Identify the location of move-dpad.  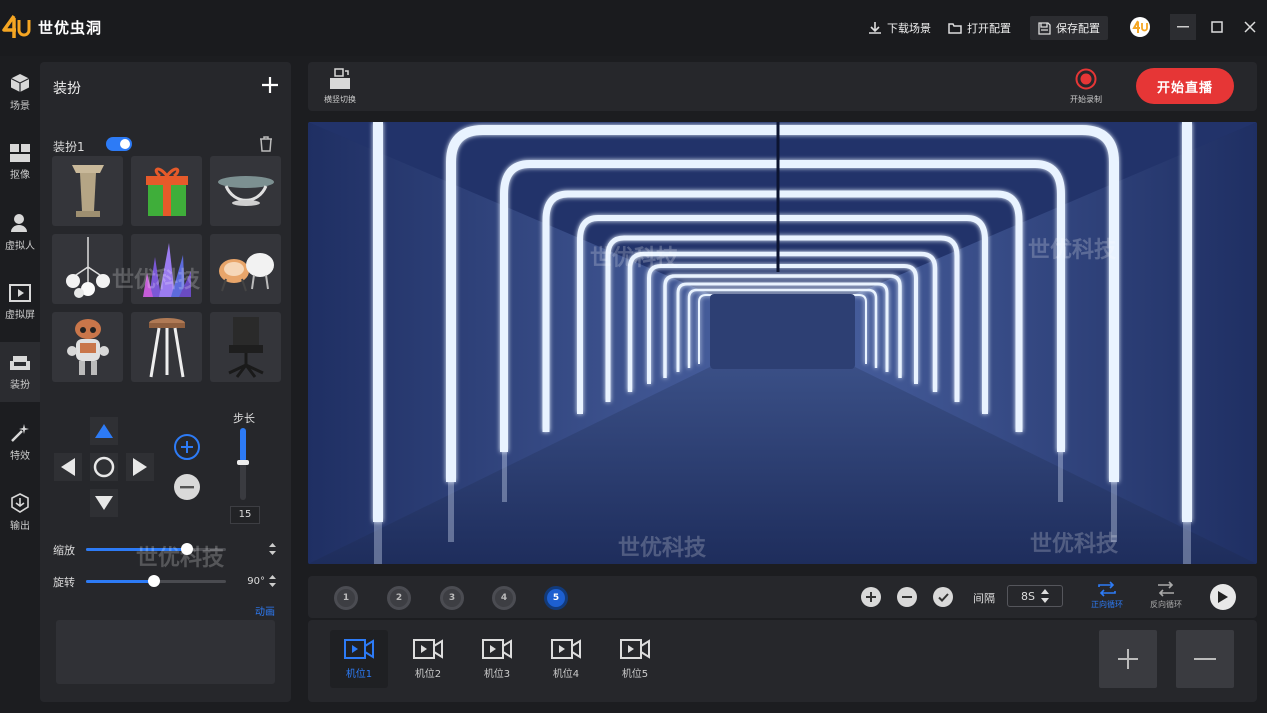
(104, 467).